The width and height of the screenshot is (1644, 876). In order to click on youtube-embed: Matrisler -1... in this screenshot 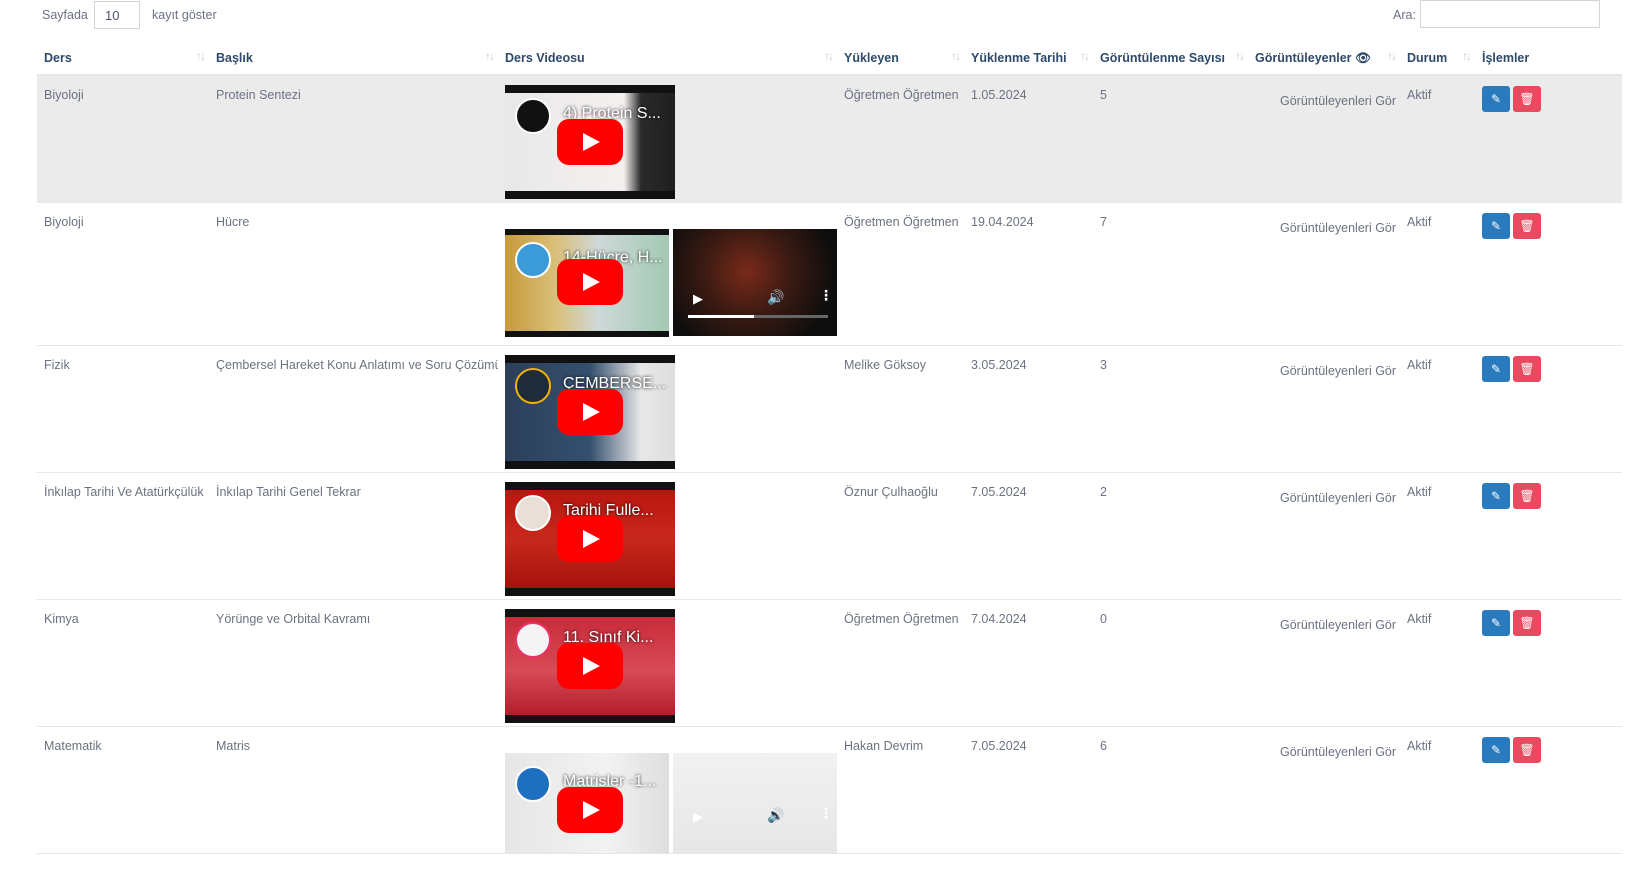, I will do `click(587, 802)`.